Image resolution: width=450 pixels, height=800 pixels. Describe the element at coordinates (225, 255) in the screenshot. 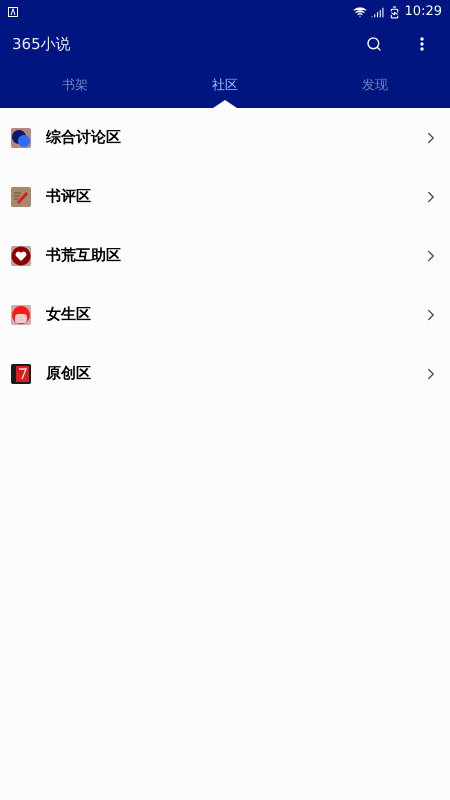

I see `forum-list-item: 书荒互助区` at that location.